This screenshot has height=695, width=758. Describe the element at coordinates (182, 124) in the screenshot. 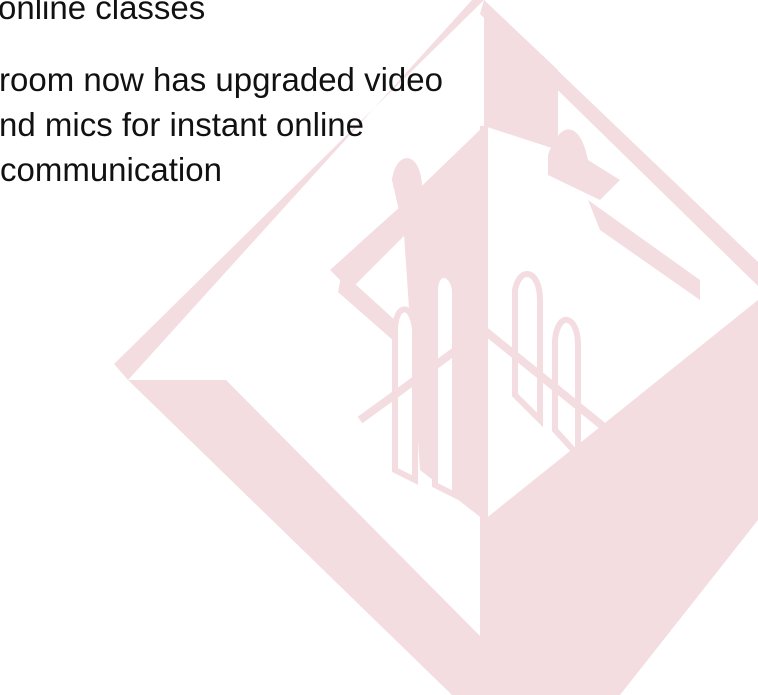

I see `text-line: nd mics for instant online` at that location.